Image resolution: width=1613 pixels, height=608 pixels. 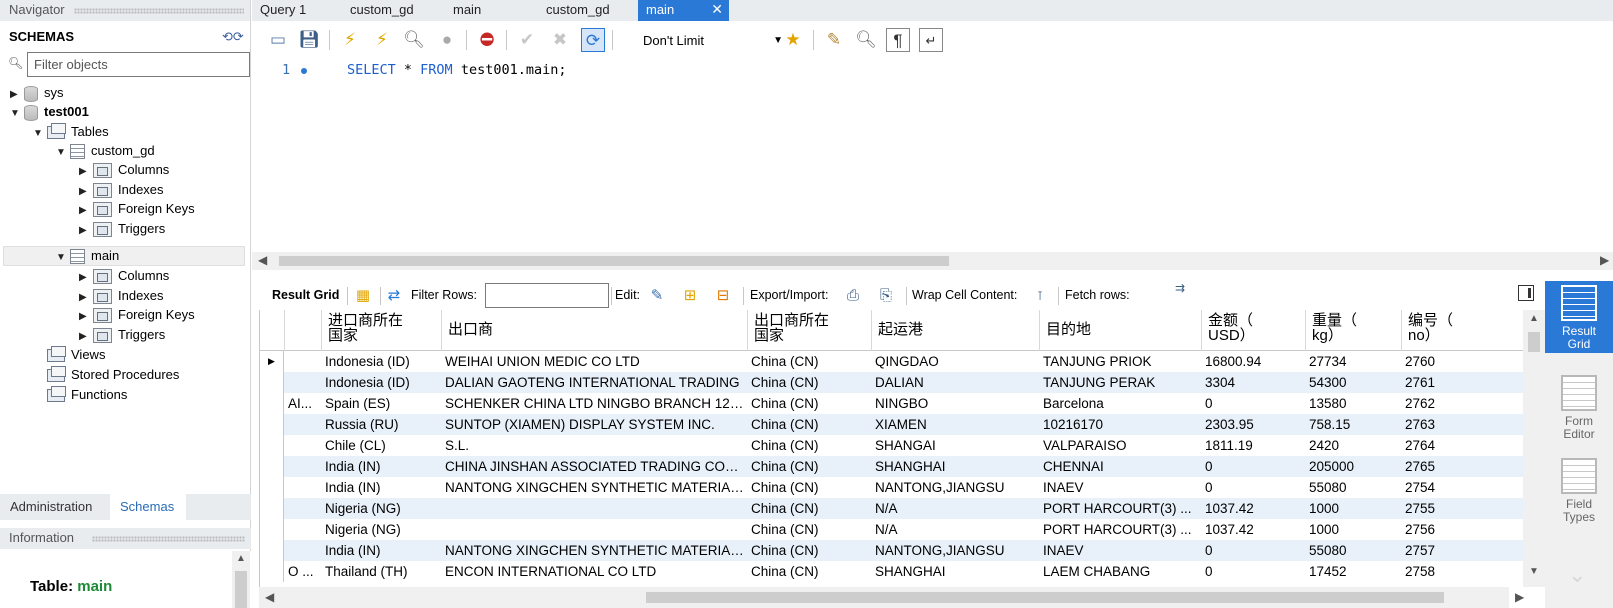 I want to click on table-cell: 13580, so click(x=1353, y=403).